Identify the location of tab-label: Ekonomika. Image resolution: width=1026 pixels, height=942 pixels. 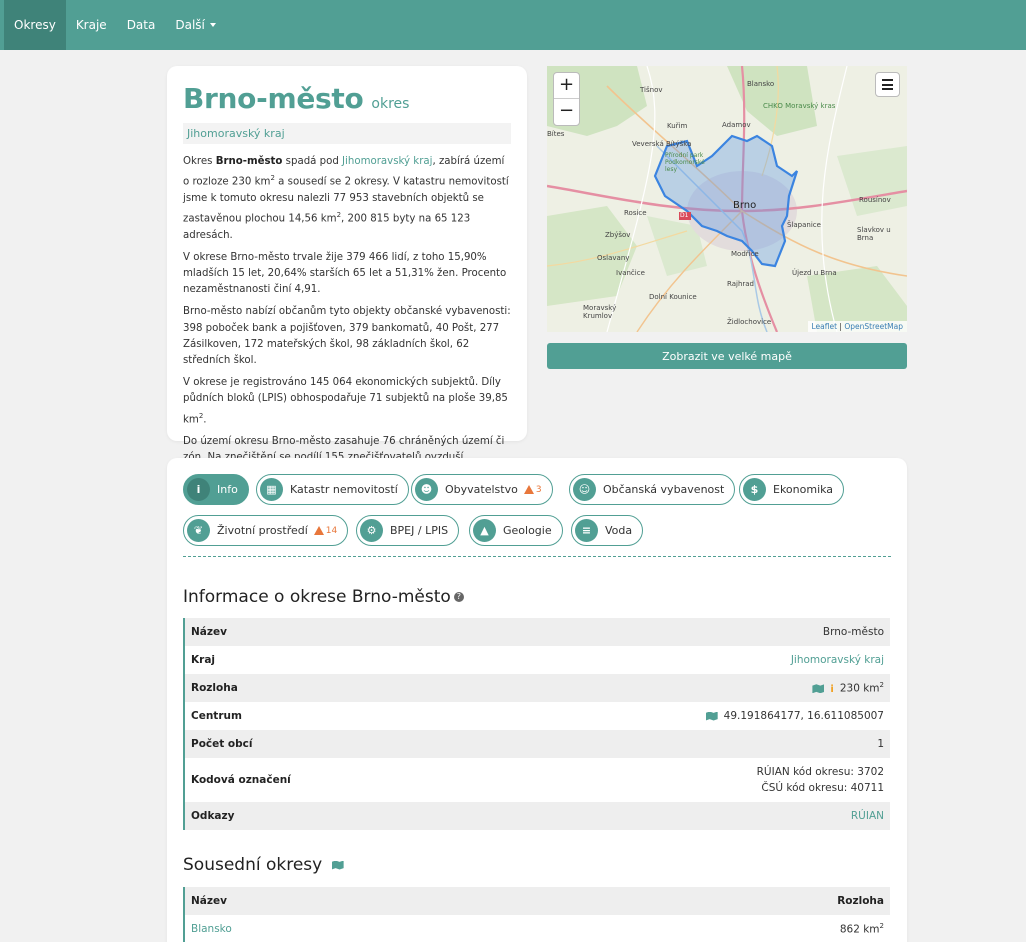
(803, 489).